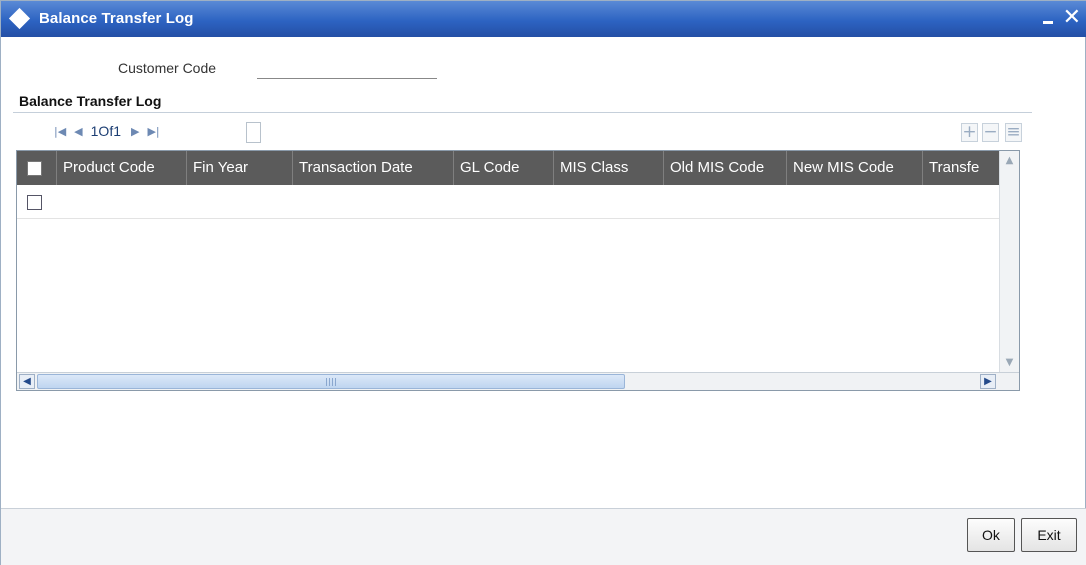 Image resolution: width=1086 pixels, height=565 pixels. I want to click on add-row-icon: +, so click(969, 132).